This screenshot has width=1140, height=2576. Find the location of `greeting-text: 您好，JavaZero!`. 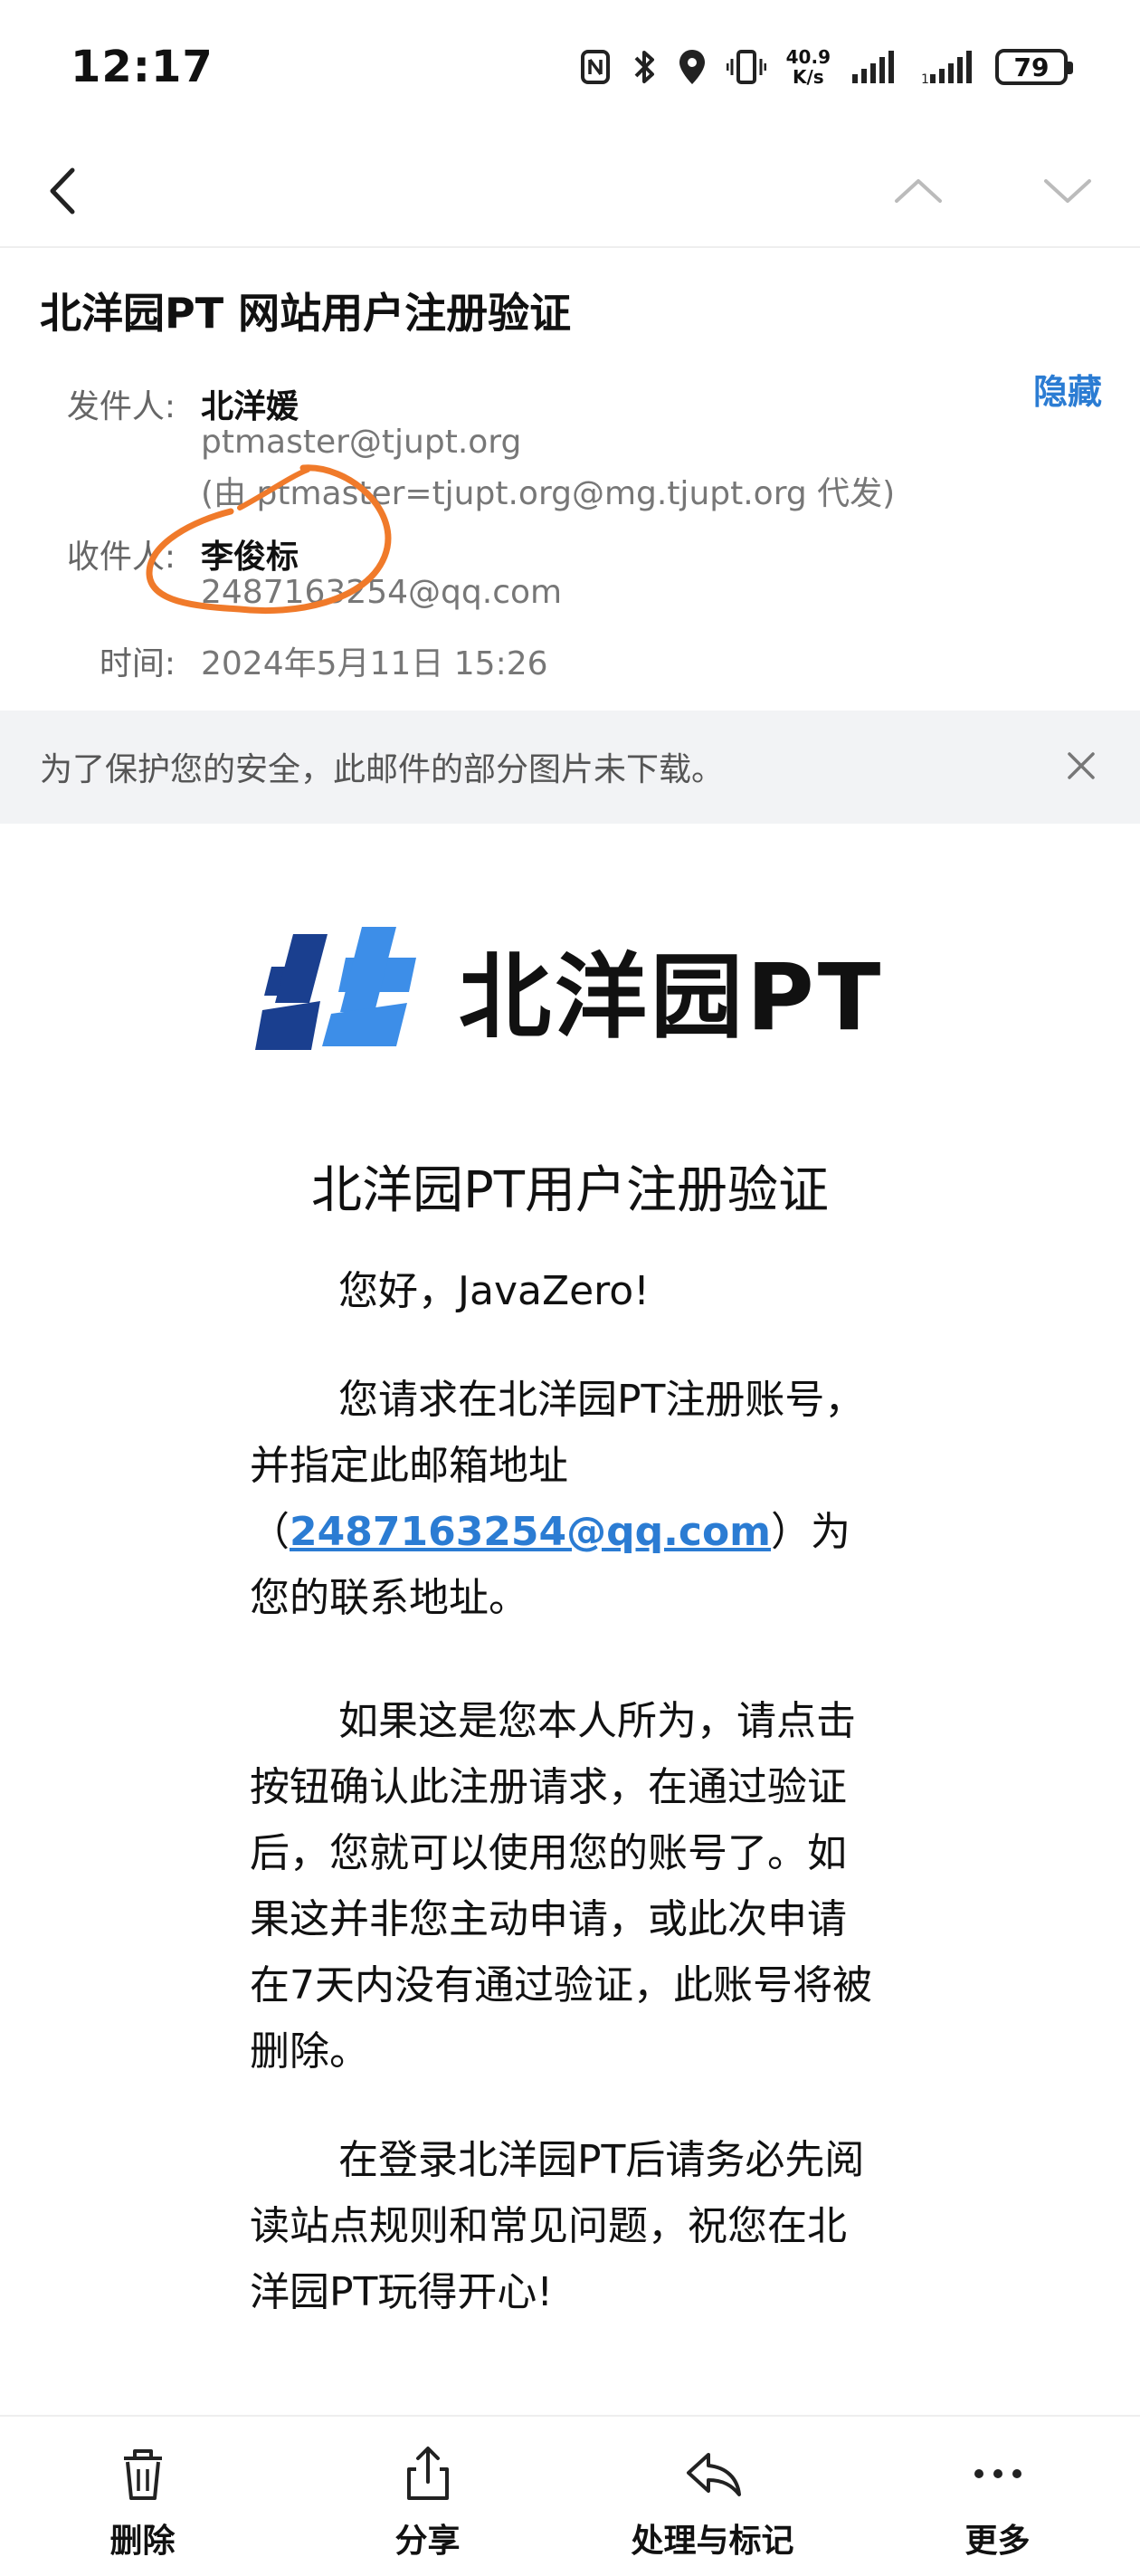

greeting-text: 您好，JavaZero! is located at coordinates (494, 1291).